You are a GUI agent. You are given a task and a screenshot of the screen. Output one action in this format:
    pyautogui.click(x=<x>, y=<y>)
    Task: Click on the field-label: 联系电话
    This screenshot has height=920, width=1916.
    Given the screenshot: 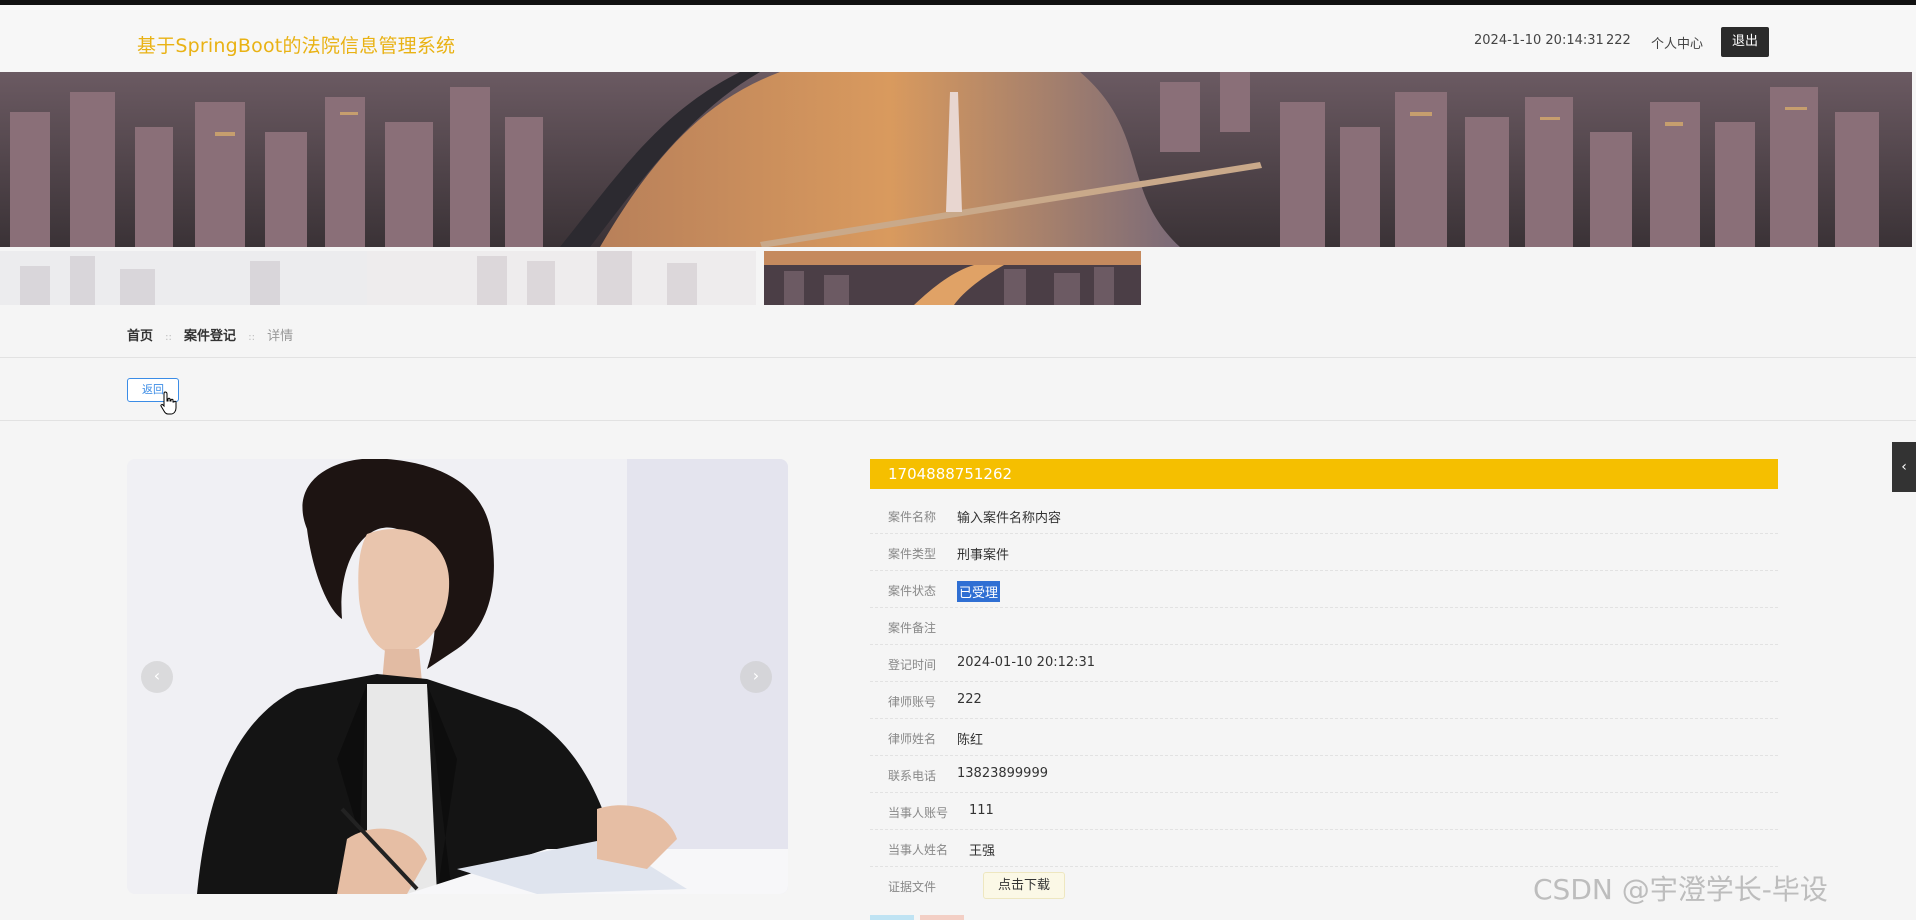 What is the action you would take?
    pyautogui.click(x=912, y=776)
    